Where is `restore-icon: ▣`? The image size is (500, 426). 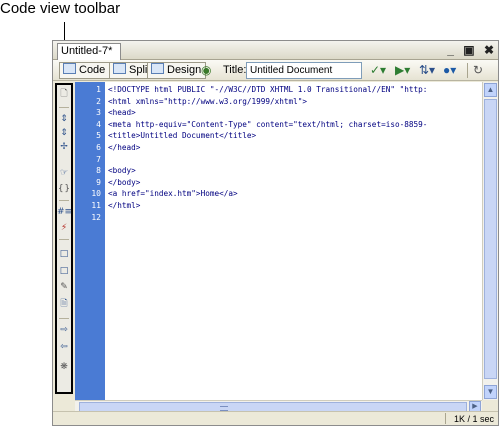
restore-icon: ▣ is located at coordinates (468, 50).